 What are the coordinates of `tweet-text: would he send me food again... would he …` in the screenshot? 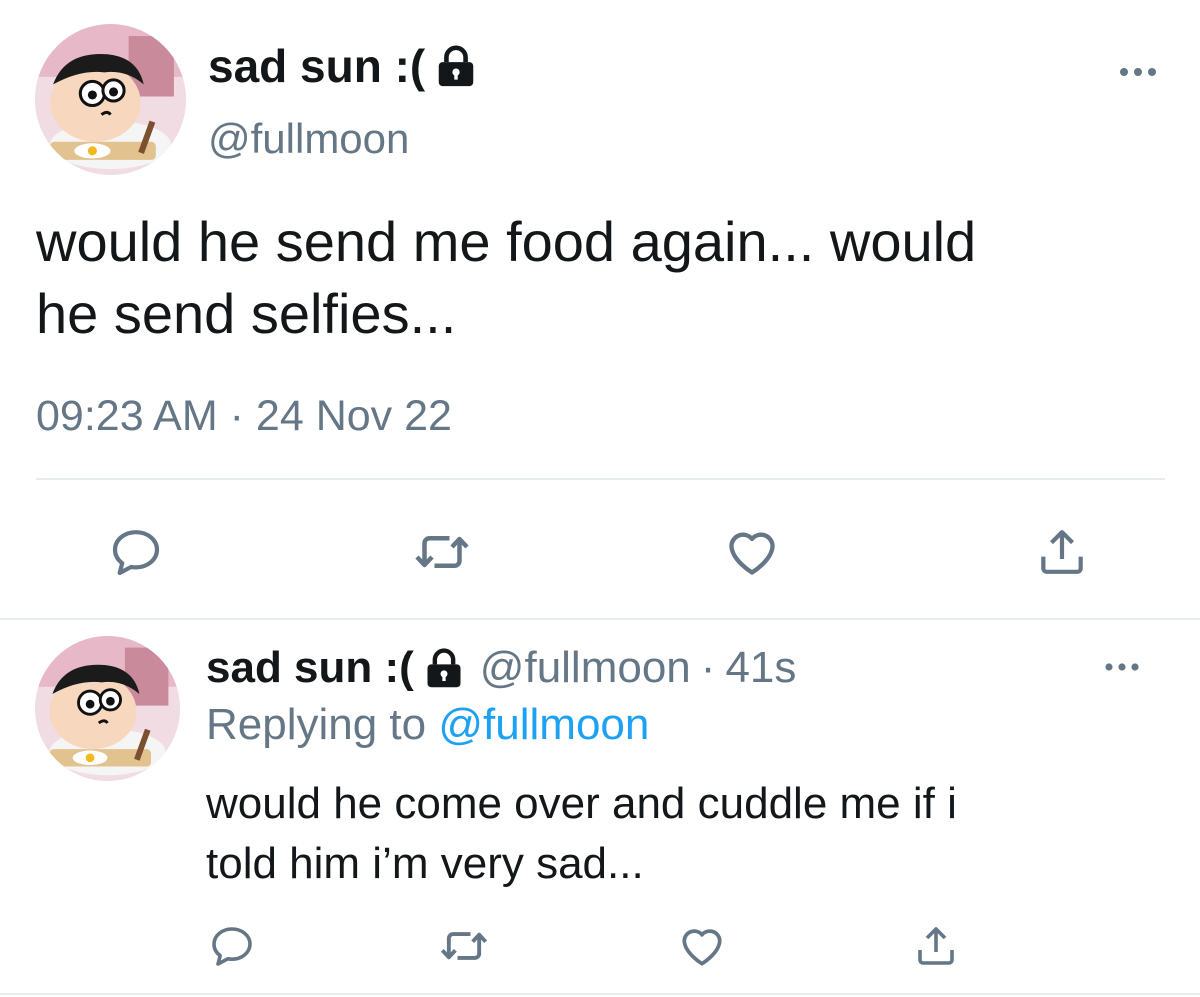 It's located at (506, 277).